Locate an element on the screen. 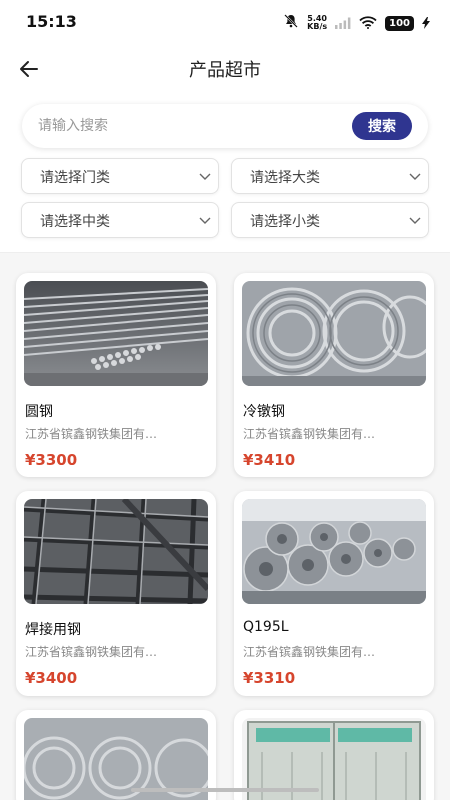  wifi-icon is located at coordinates (368, 23).